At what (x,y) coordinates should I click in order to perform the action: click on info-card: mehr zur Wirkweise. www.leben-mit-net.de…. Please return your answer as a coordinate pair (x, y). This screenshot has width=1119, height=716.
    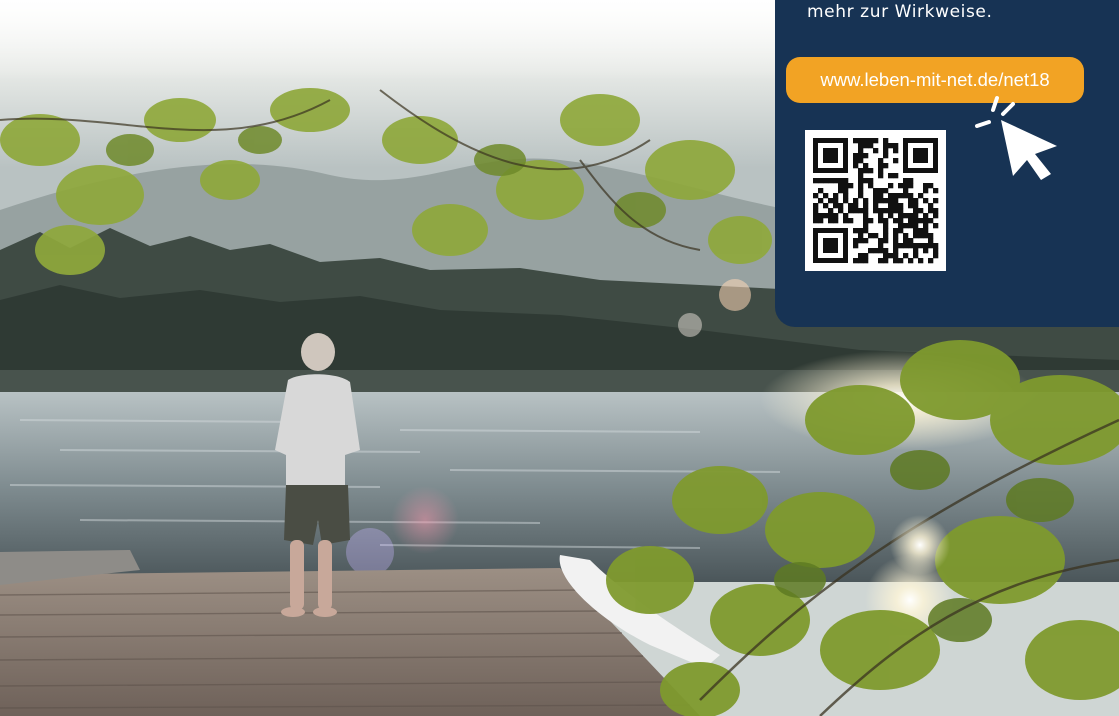
    Looking at the image, I should click on (947, 163).